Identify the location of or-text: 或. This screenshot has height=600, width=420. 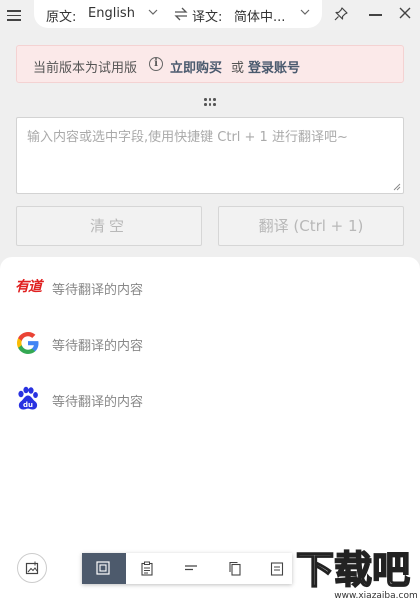
(238, 68).